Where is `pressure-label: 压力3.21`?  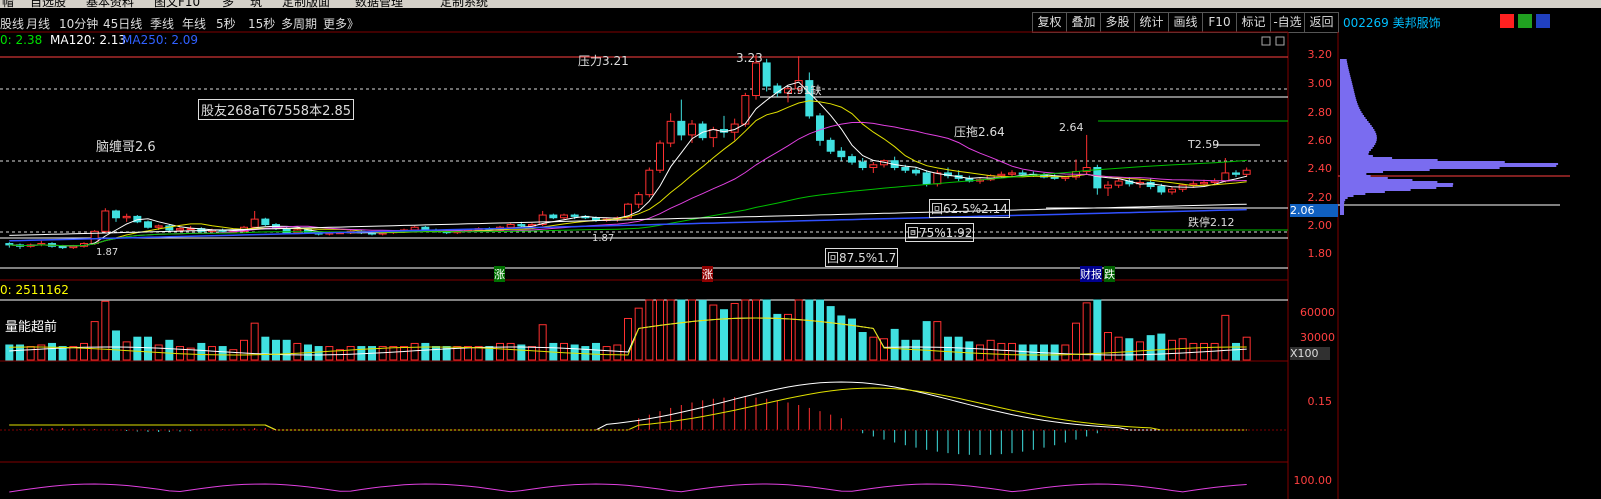
pressure-label: 压力3.21 is located at coordinates (603, 61).